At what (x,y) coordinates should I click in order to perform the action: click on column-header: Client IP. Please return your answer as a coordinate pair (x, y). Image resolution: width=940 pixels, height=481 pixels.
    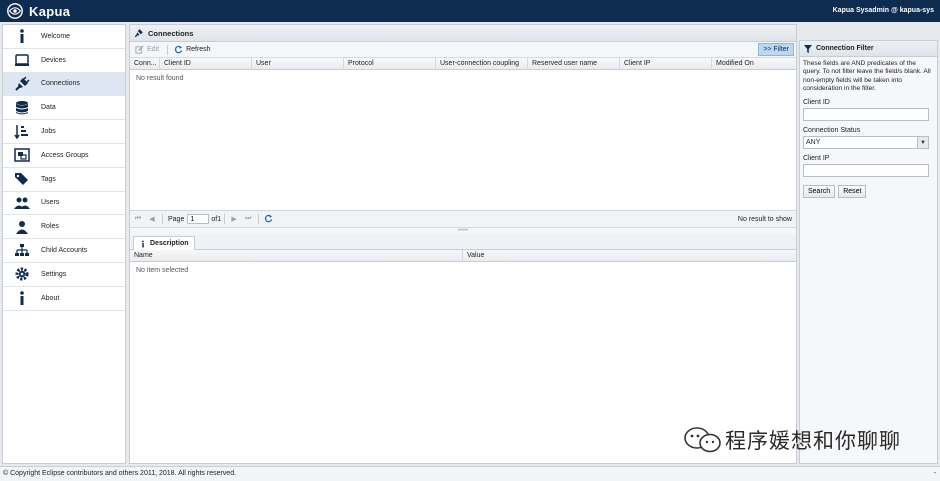
    Looking at the image, I should click on (666, 63).